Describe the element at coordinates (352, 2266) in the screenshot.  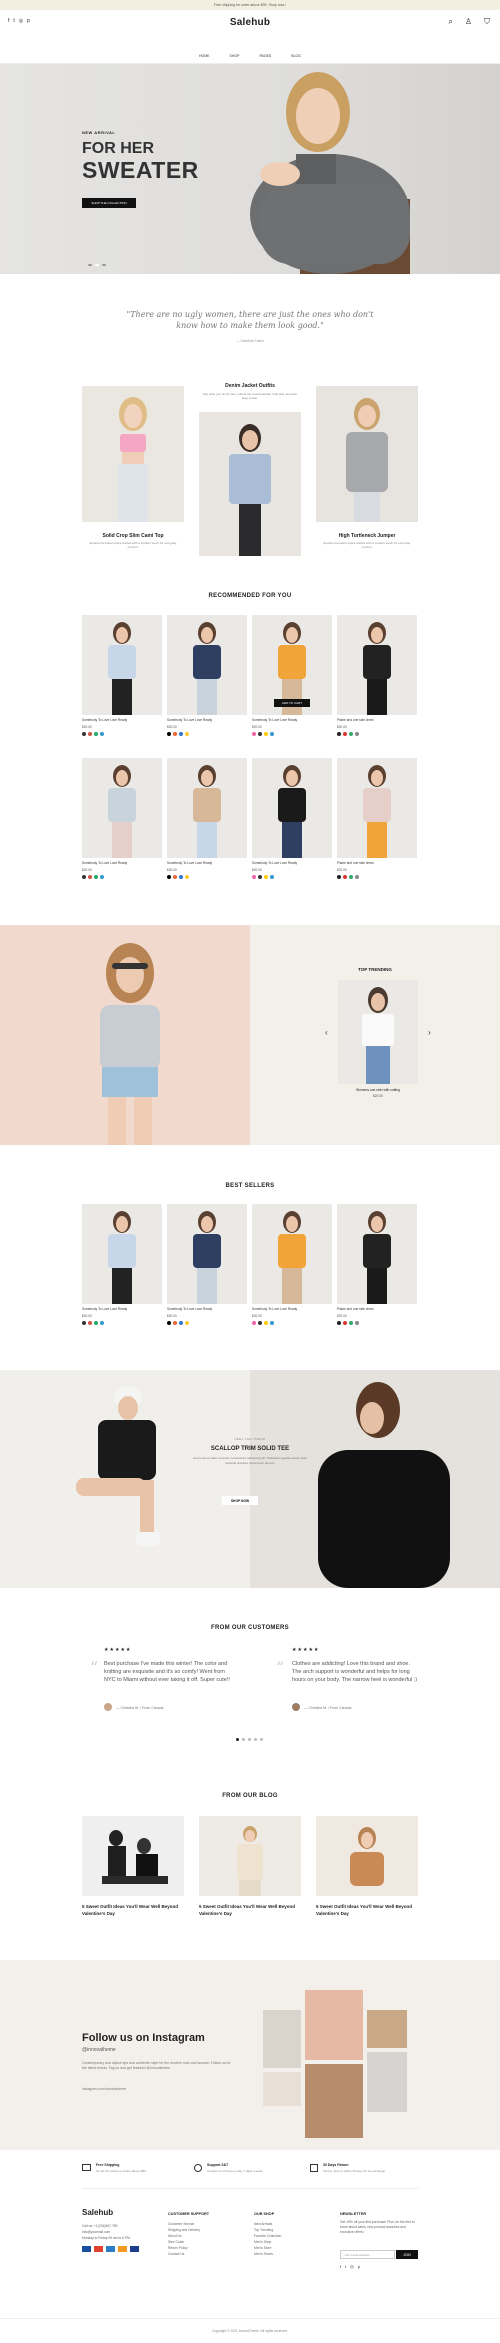
I see `instagram-icon: ◎` at that location.